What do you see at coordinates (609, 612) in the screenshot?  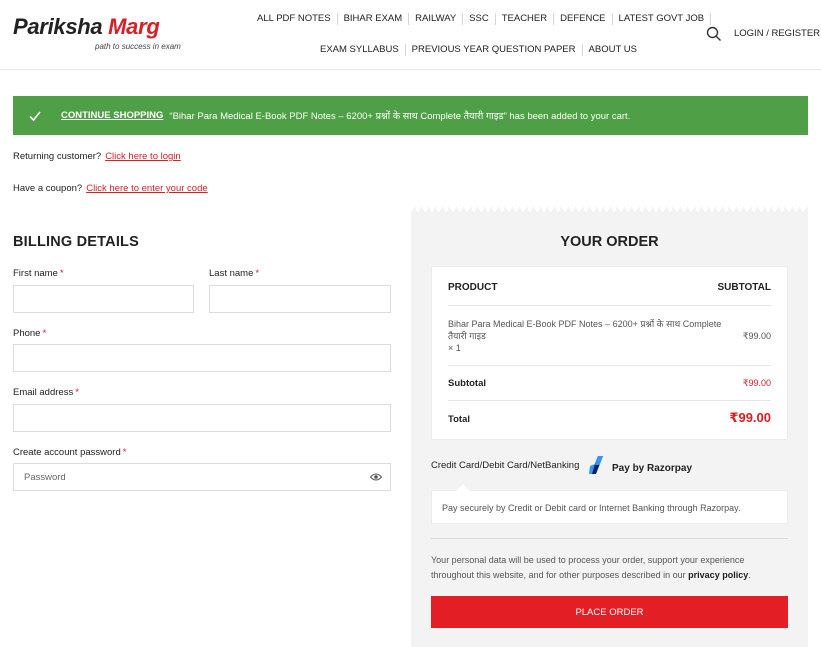 I see `place-order-button: PLACE ORDER` at bounding box center [609, 612].